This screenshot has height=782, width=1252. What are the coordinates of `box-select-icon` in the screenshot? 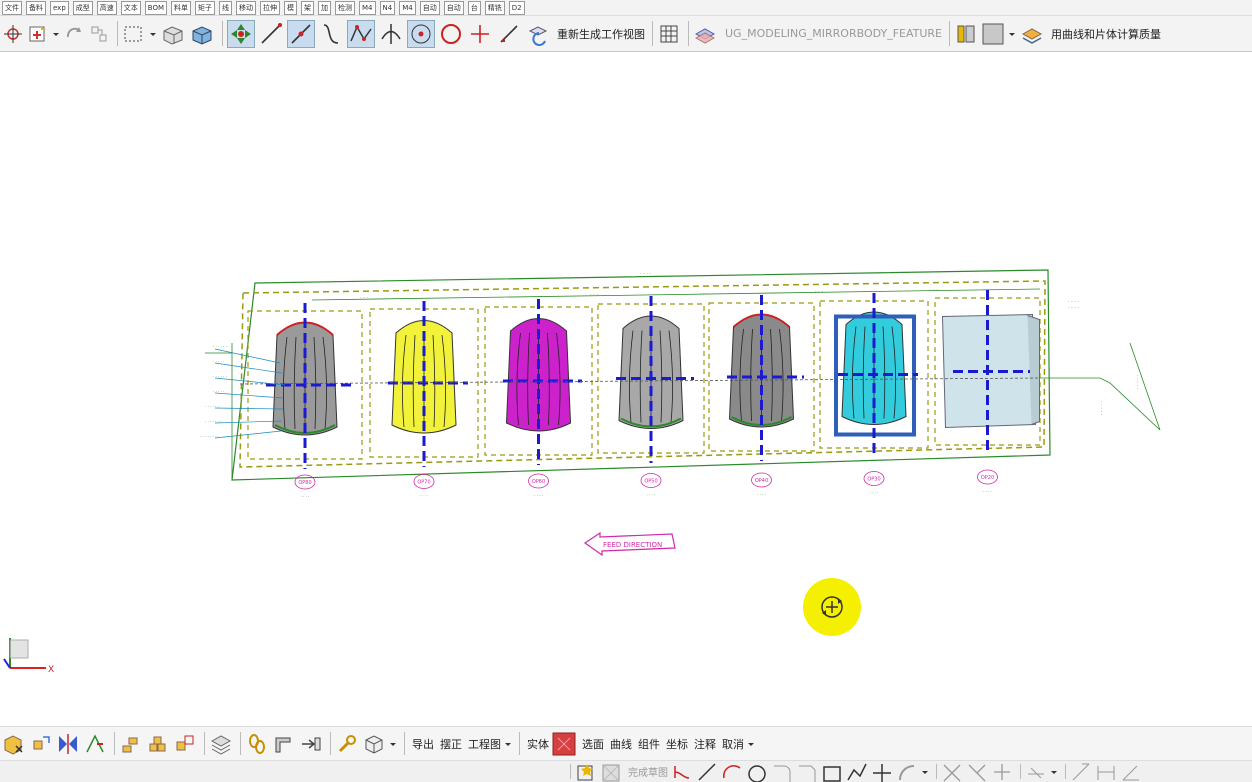 It's located at (14, 744).